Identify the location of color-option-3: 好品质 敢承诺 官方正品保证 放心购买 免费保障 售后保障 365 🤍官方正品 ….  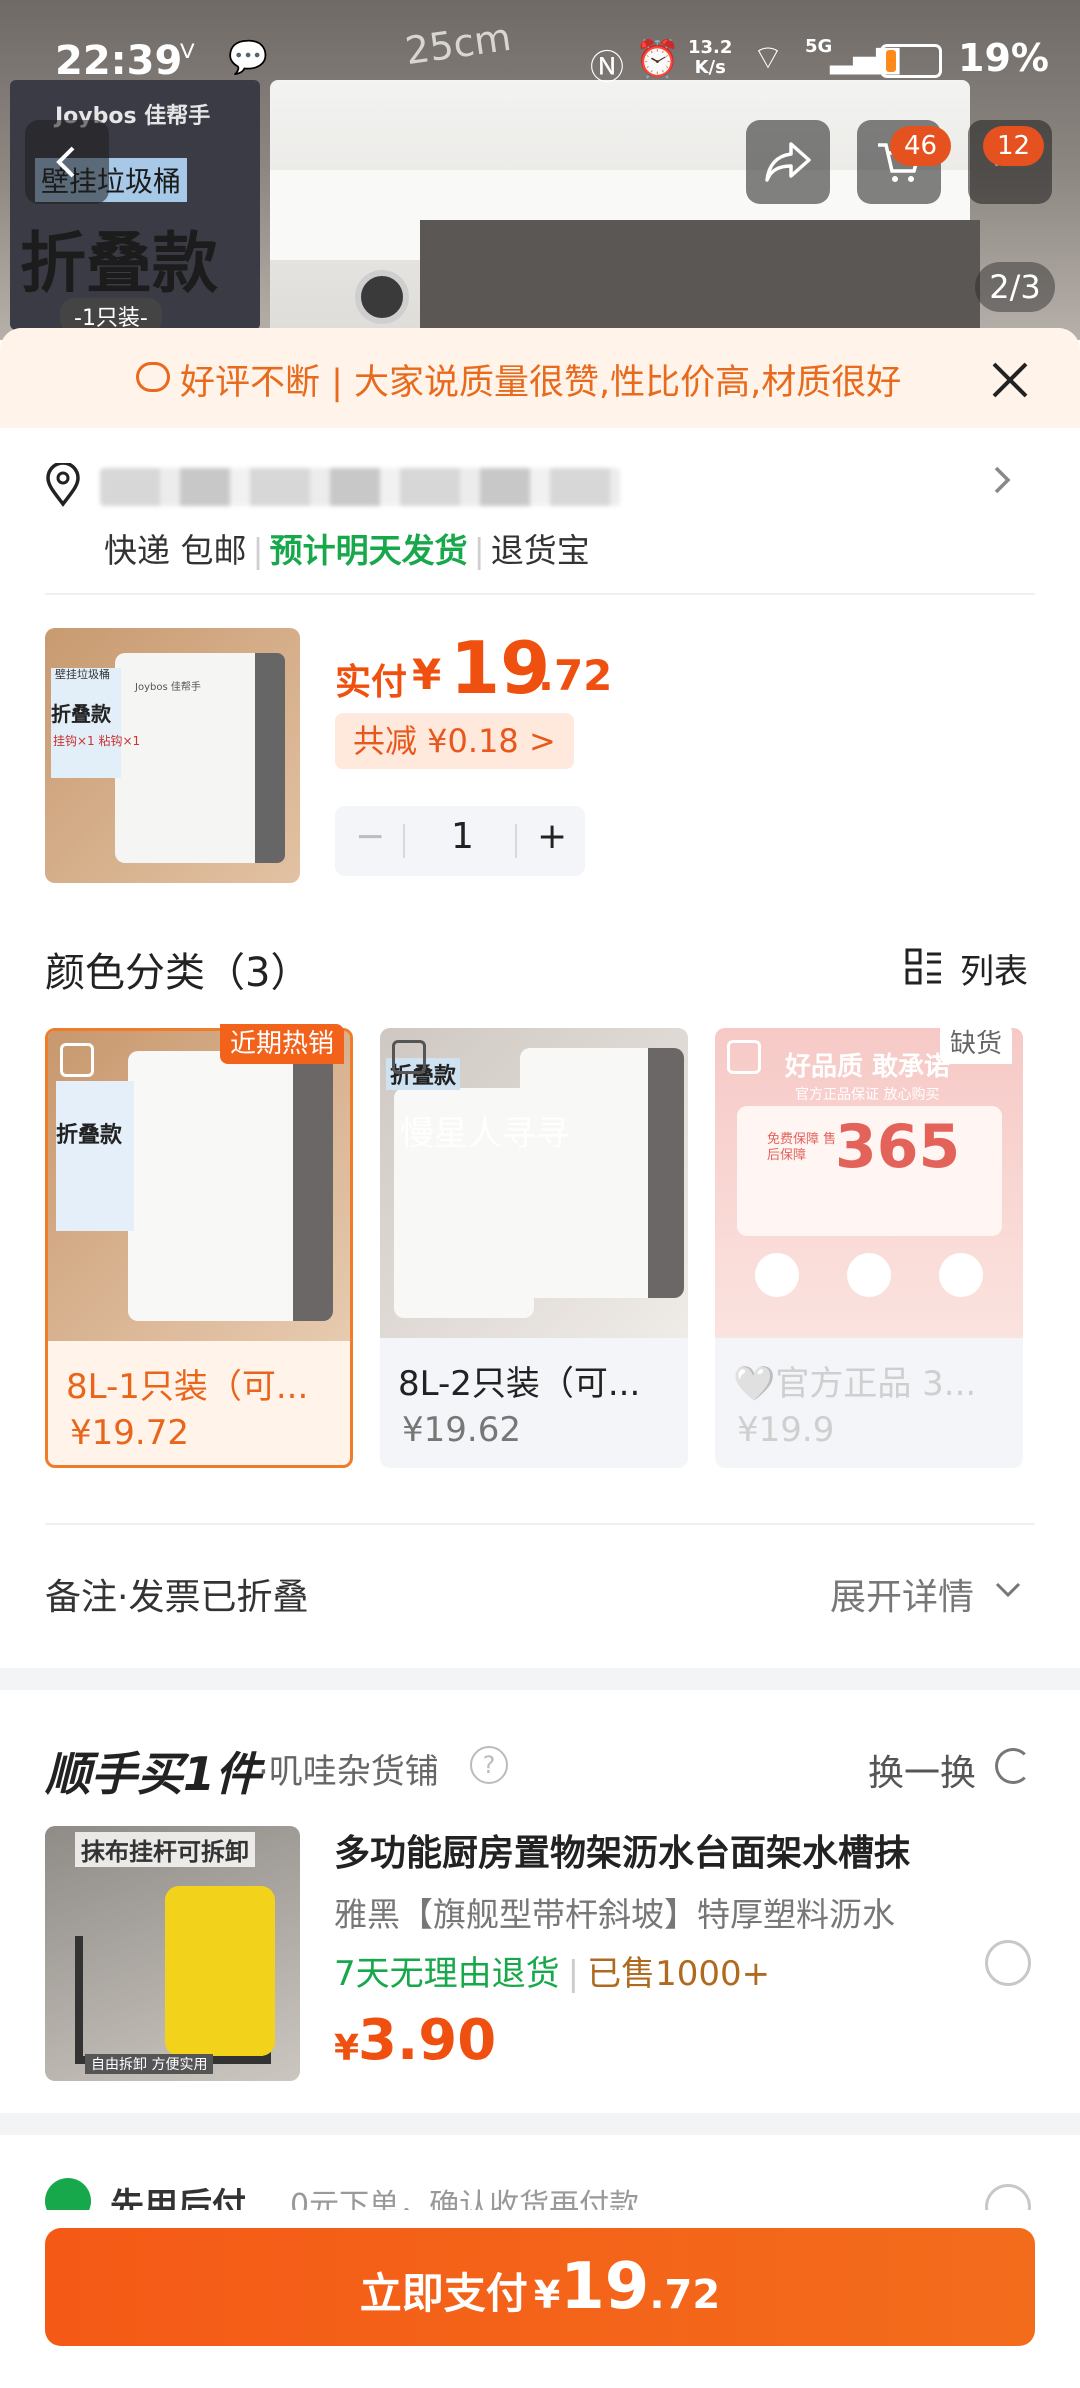
(869, 1248).